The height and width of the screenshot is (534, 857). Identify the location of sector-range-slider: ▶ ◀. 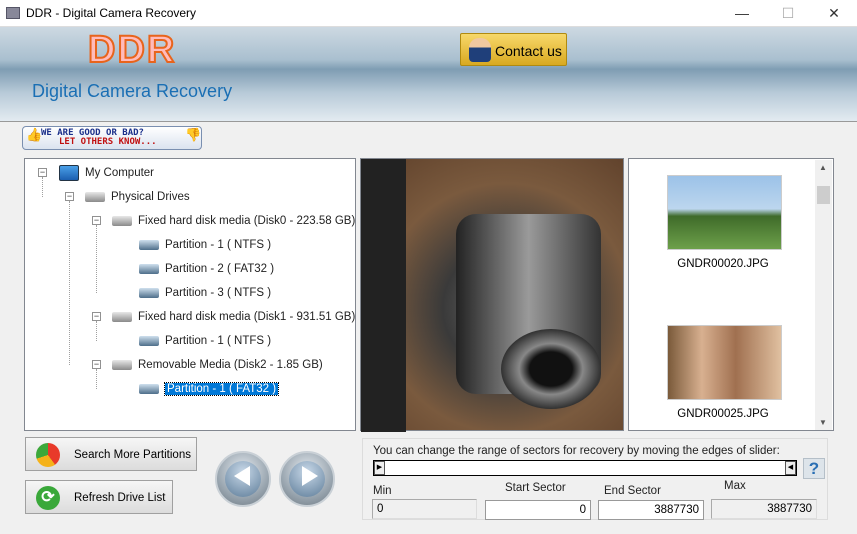
(585, 468).